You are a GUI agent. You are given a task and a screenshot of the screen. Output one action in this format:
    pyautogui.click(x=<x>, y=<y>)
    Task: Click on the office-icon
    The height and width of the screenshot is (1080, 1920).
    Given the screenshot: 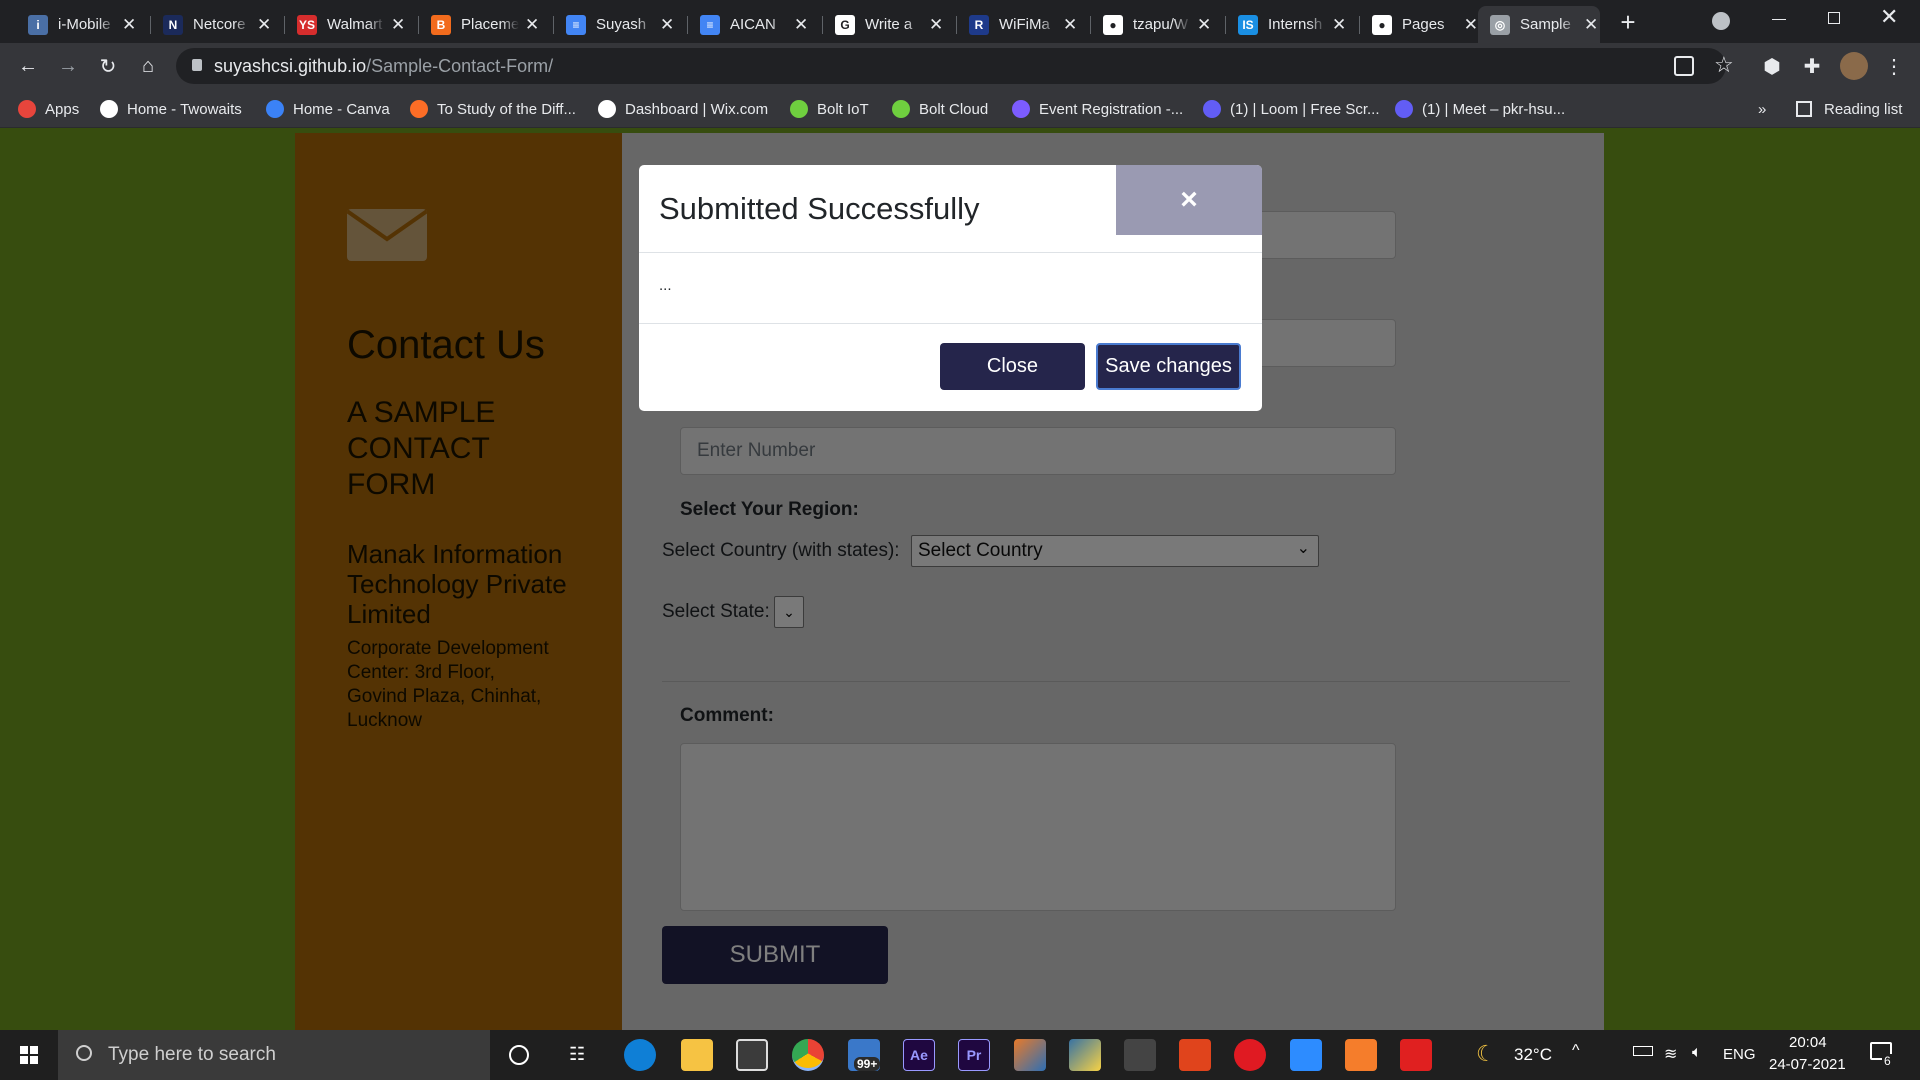 What is the action you would take?
    pyautogui.click(x=1195, y=1055)
    